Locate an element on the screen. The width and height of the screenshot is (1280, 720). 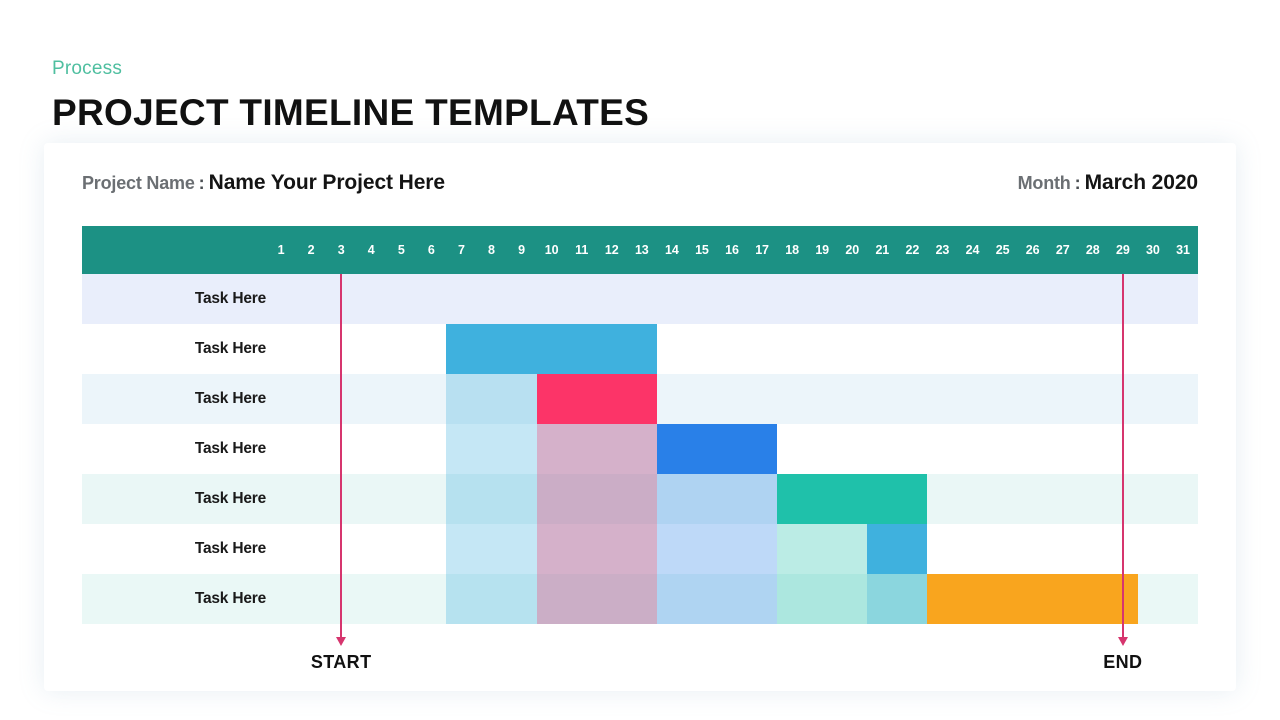
day-header-21: 21 is located at coordinates (882, 250).